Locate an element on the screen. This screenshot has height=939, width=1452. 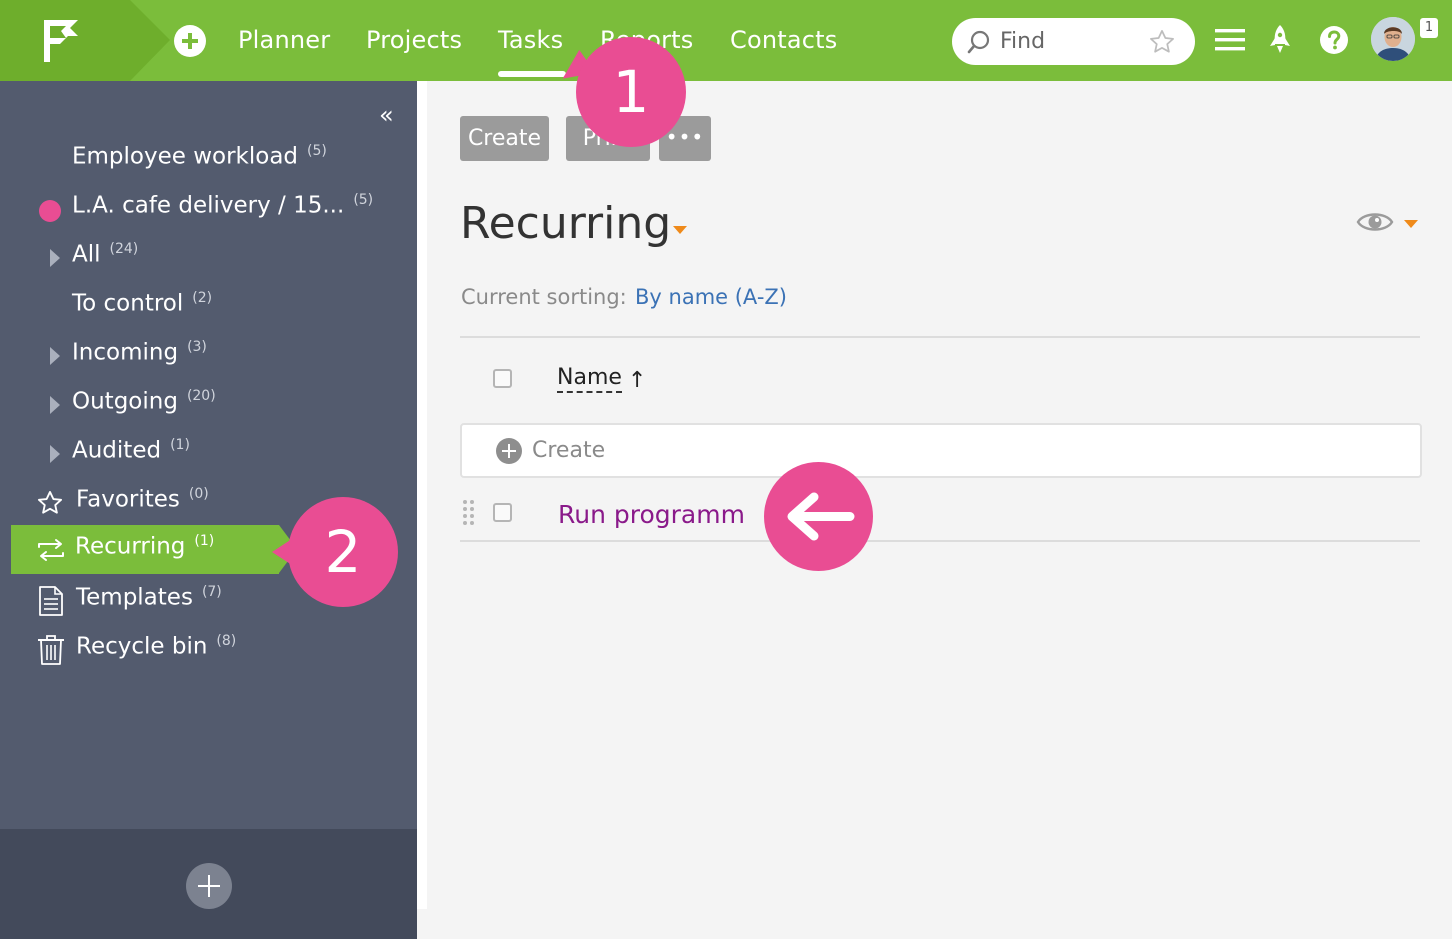
drag-handle-icon is located at coordinates (469, 512).